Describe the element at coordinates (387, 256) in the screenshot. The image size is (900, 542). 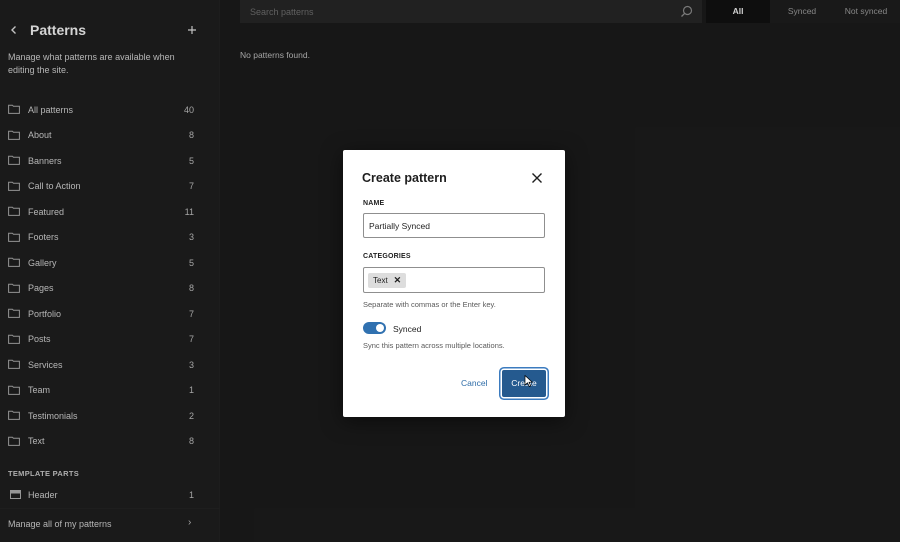
I see `categories-label: CATEGORIES` at that location.